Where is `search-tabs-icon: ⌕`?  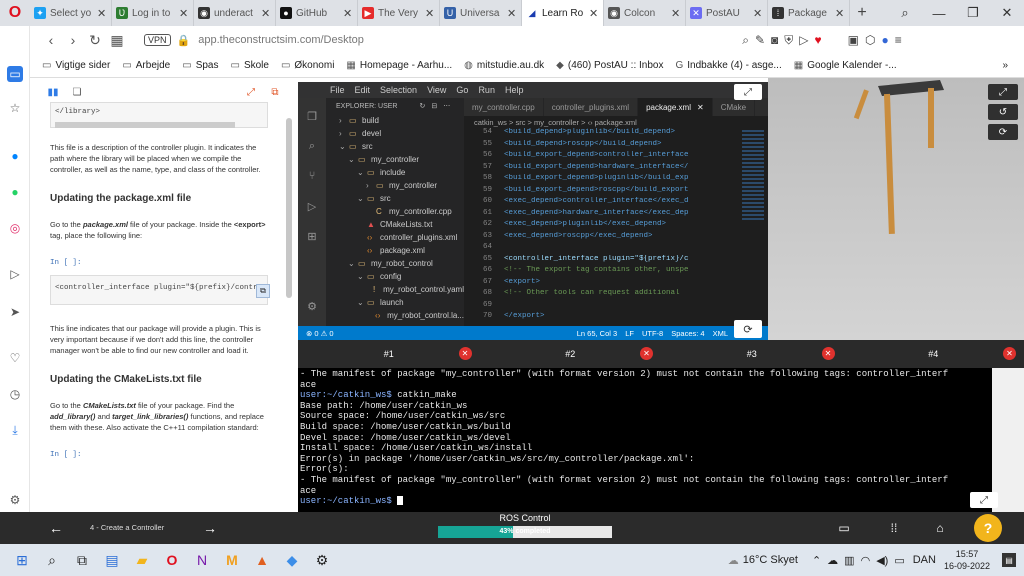
search-tabs-icon: ⌕ is located at coordinates (905, 13).